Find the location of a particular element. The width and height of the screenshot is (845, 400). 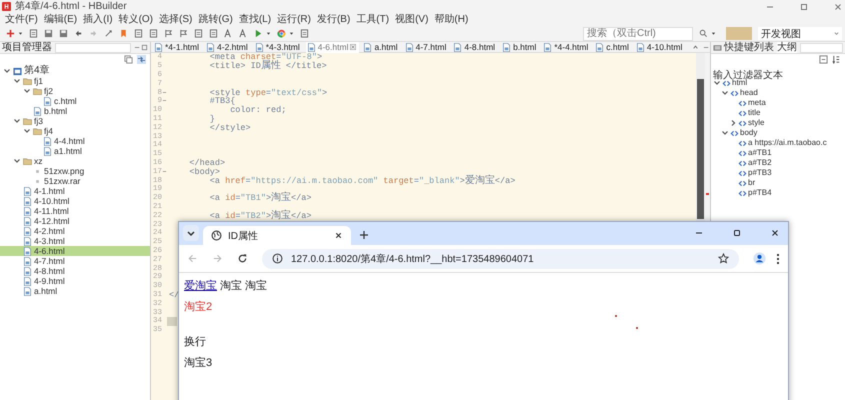

outline-item: title is located at coordinates (778, 113).